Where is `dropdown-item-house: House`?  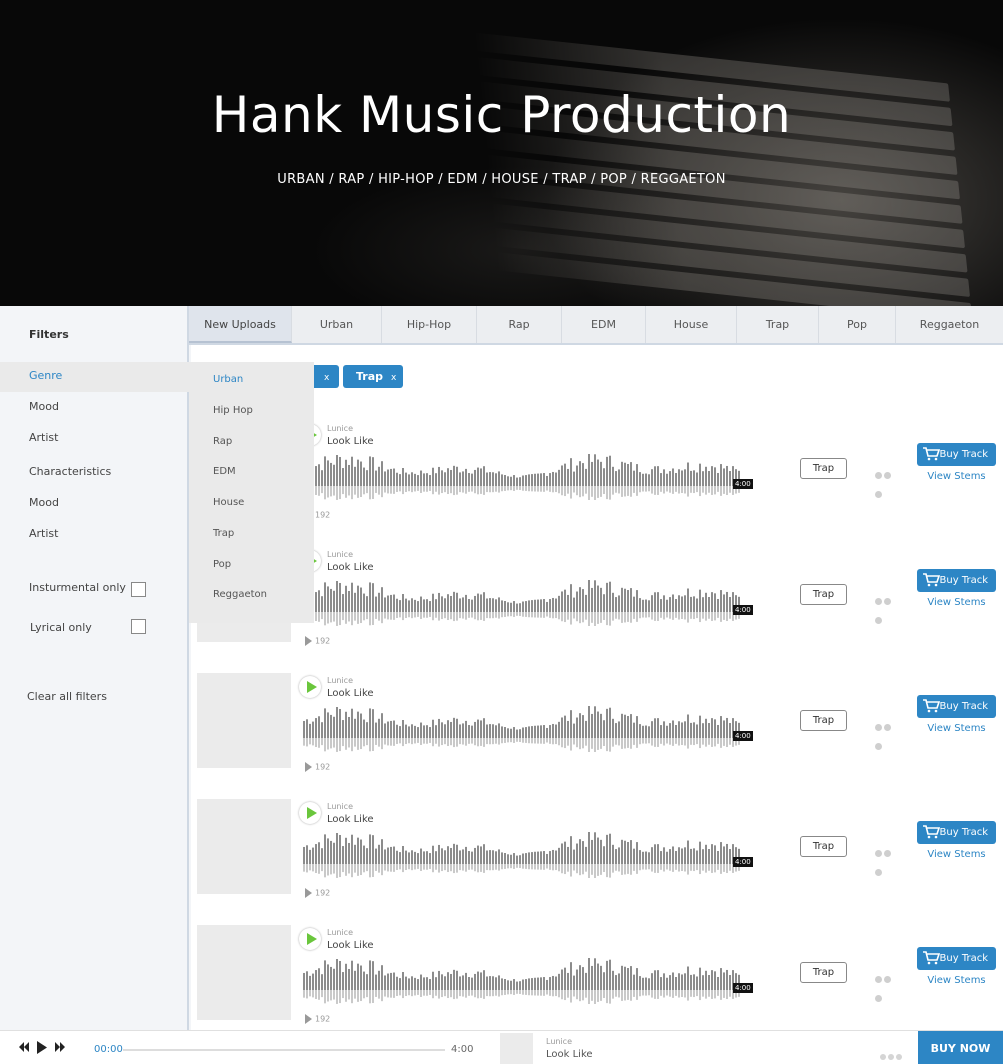
dropdown-item-house: House is located at coordinates (228, 502).